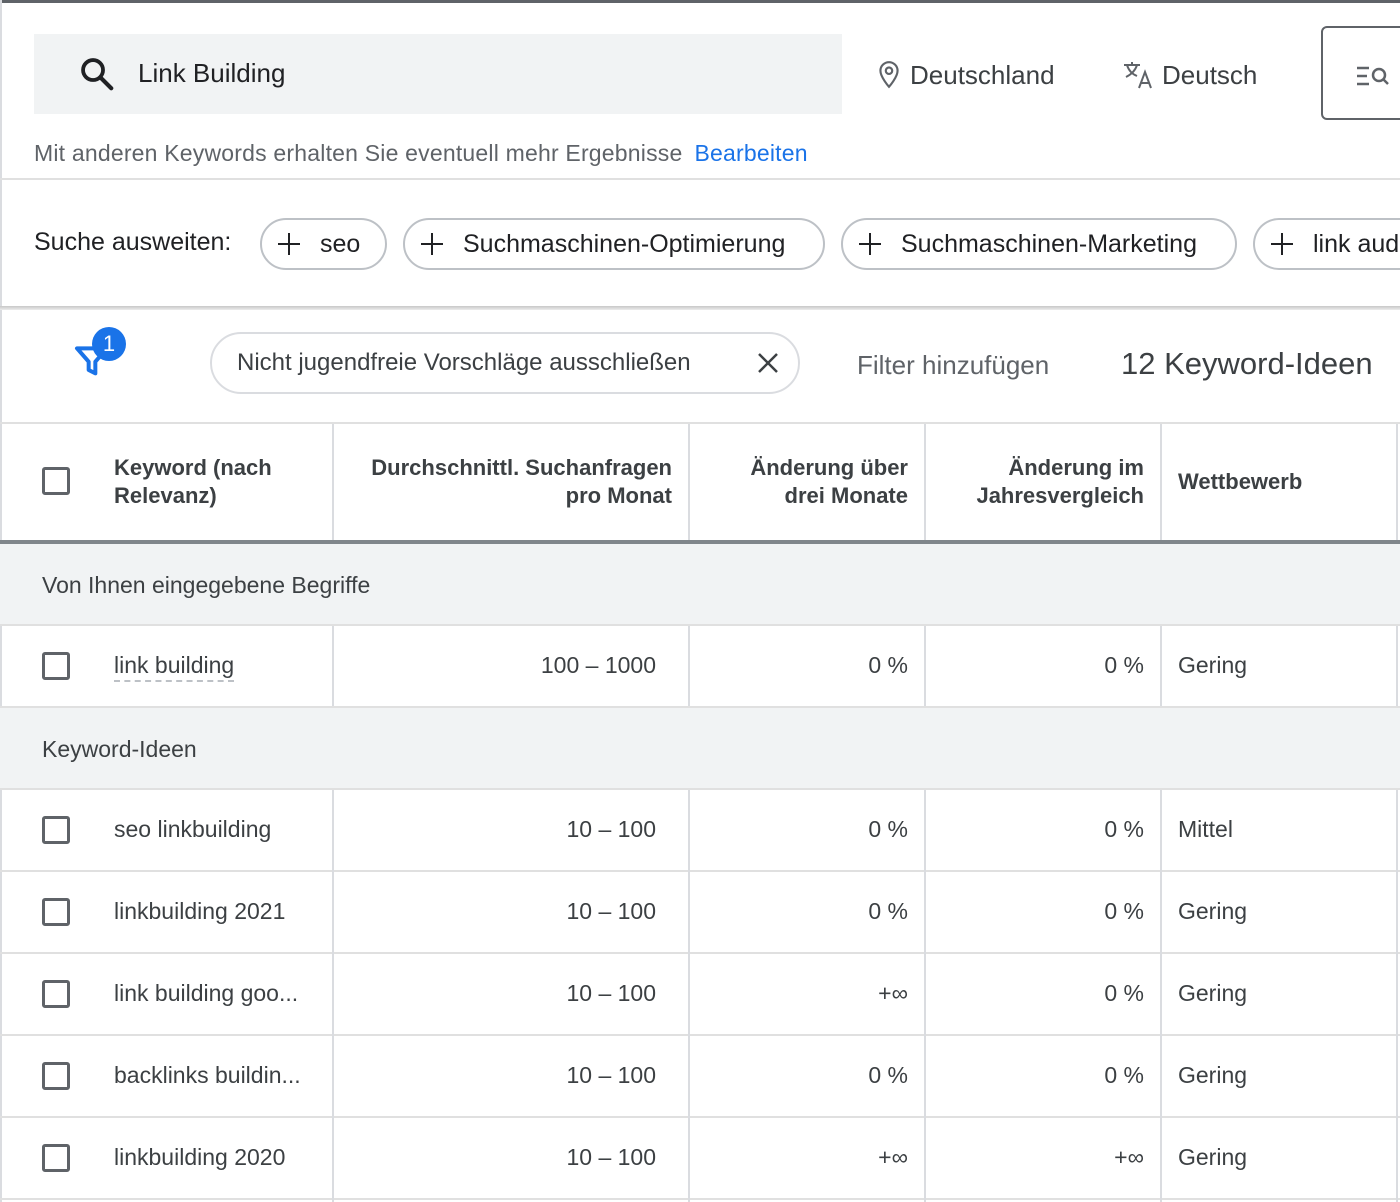 The height and width of the screenshot is (1202, 1400). I want to click on divider, so click(700, 423).